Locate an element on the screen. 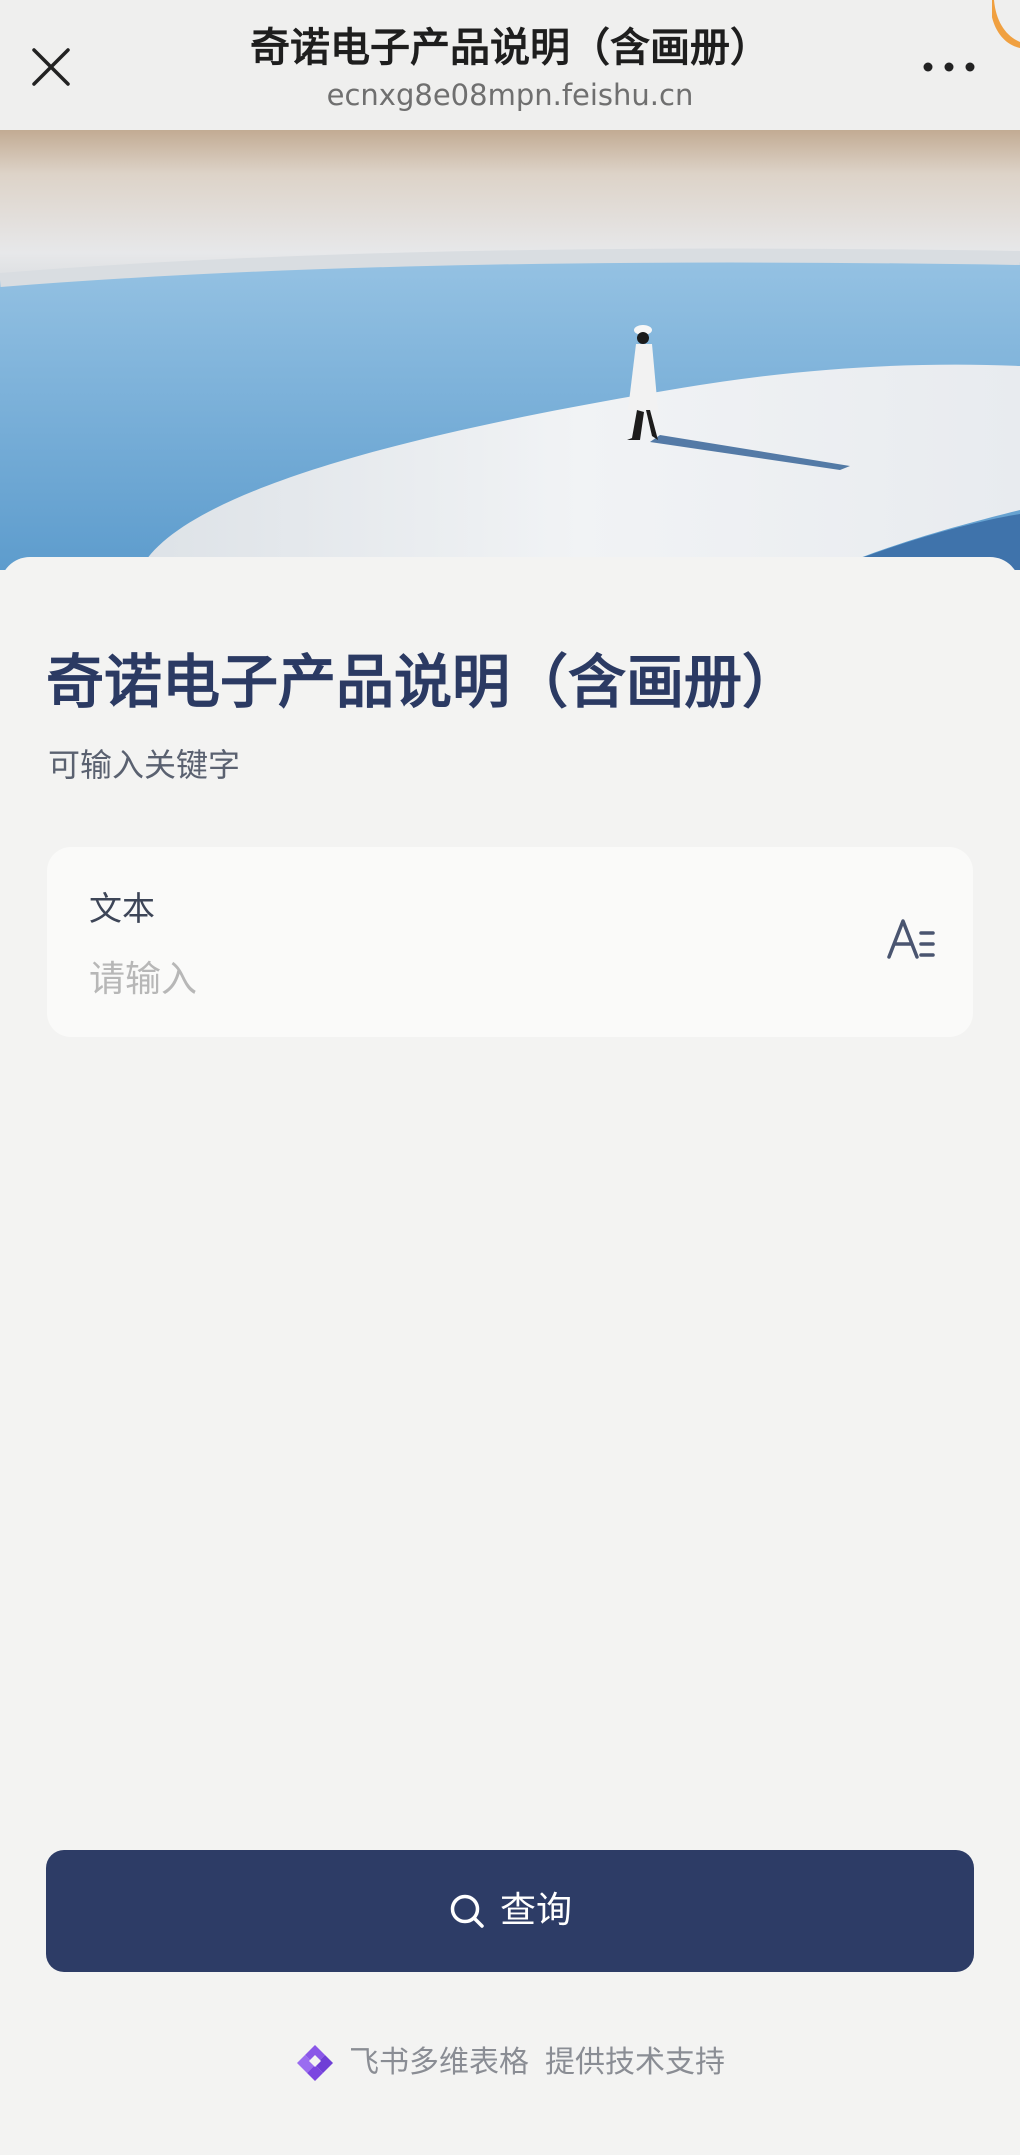 The height and width of the screenshot is (2155, 1020). text-field: 文本 is located at coordinates (510, 942).